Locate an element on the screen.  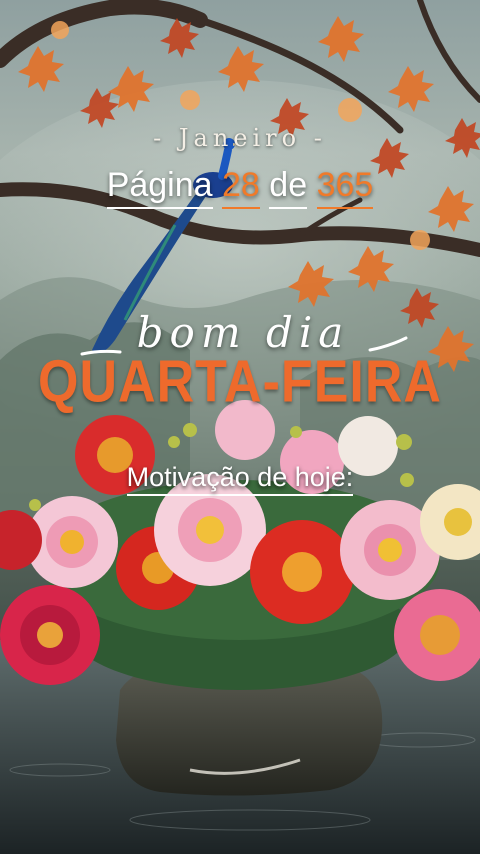
page-number: 28 is located at coordinates (241, 187).